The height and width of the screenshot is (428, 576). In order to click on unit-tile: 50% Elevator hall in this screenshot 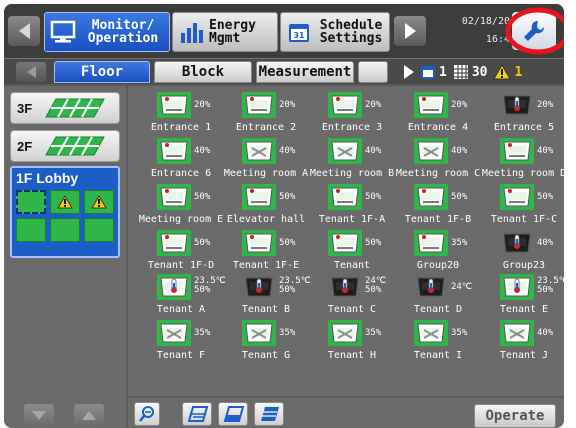, I will do `click(266, 206)`.